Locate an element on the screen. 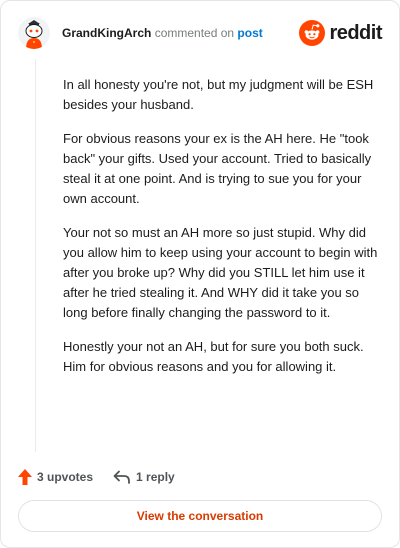 The image size is (400, 548). view-conversation-button: View the conversation is located at coordinates (200, 516).